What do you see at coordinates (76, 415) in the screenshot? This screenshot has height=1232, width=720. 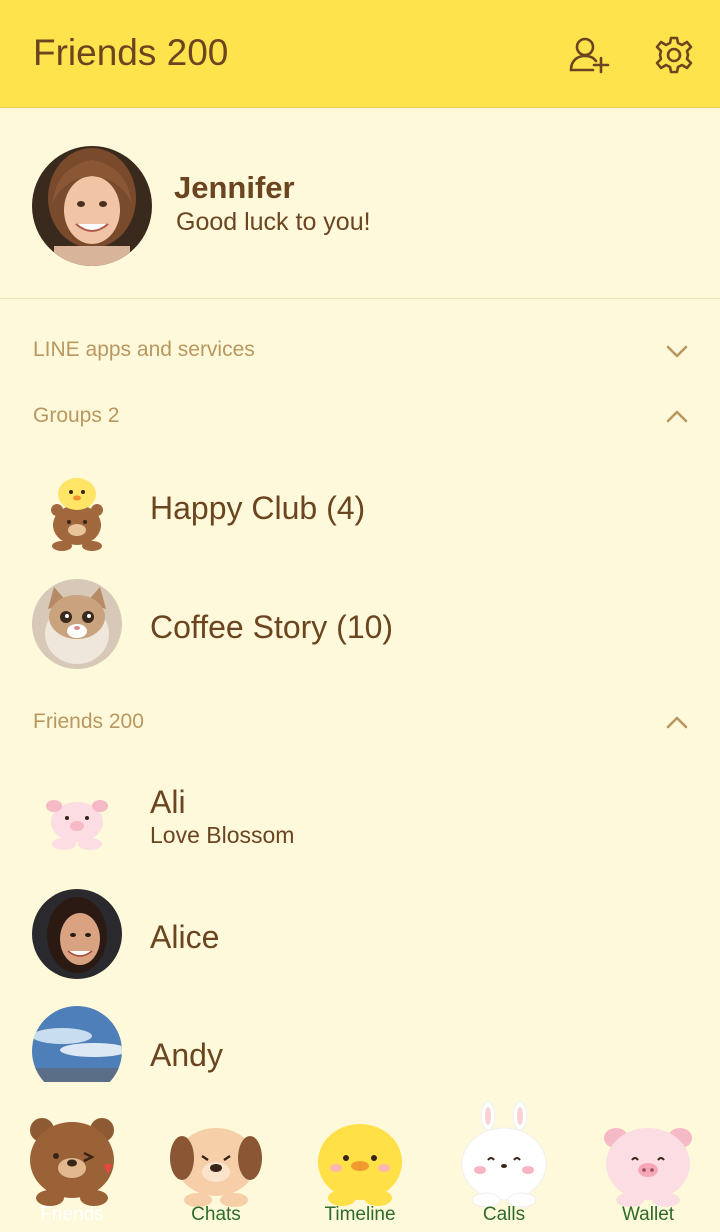 I see `section-label: Groups 2` at bounding box center [76, 415].